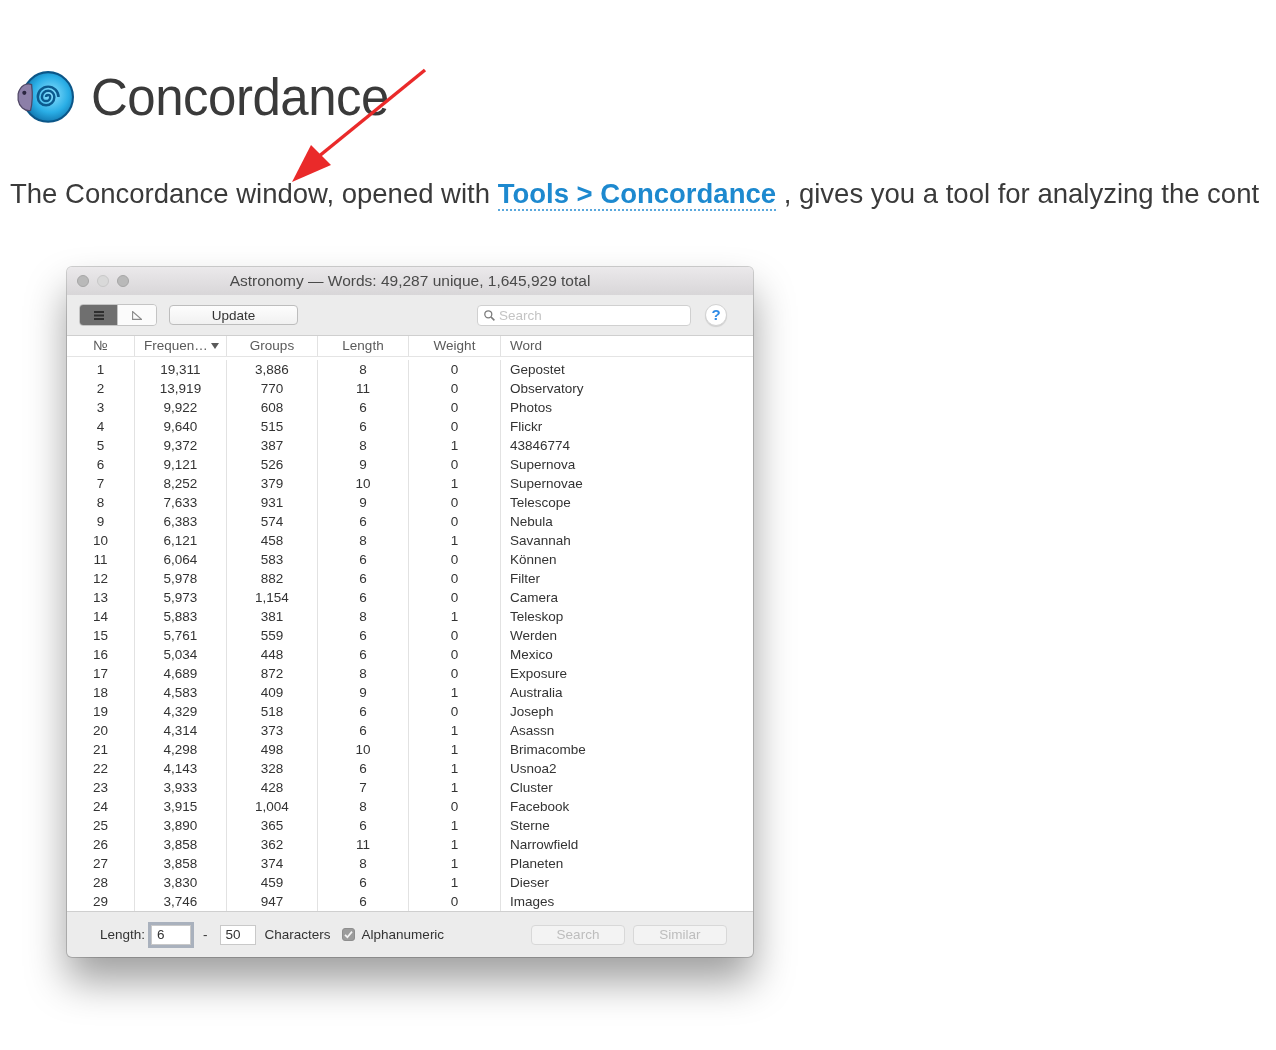 The height and width of the screenshot is (1050, 1276). What do you see at coordinates (181, 826) in the screenshot?
I see `table-cell: 3,890` at bounding box center [181, 826].